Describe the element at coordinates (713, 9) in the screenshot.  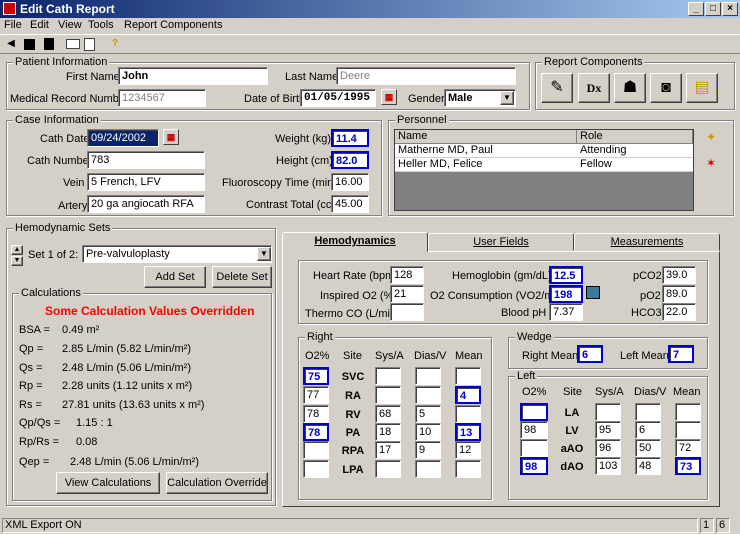
I see `maximize-button: □` at that location.